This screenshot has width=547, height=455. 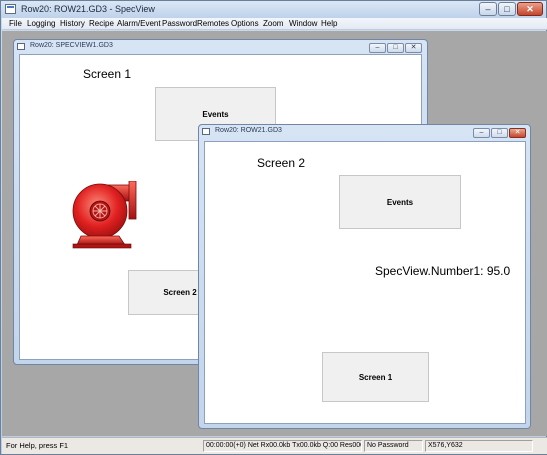 I want to click on screen-label: Screen 2, so click(x=281, y=163).